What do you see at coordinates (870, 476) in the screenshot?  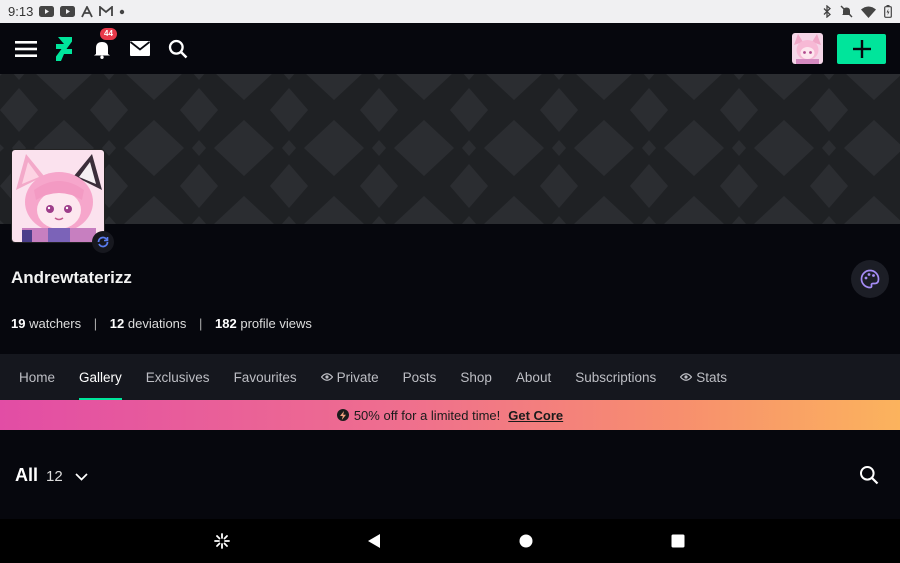 I see `gallery-search-icon` at bounding box center [870, 476].